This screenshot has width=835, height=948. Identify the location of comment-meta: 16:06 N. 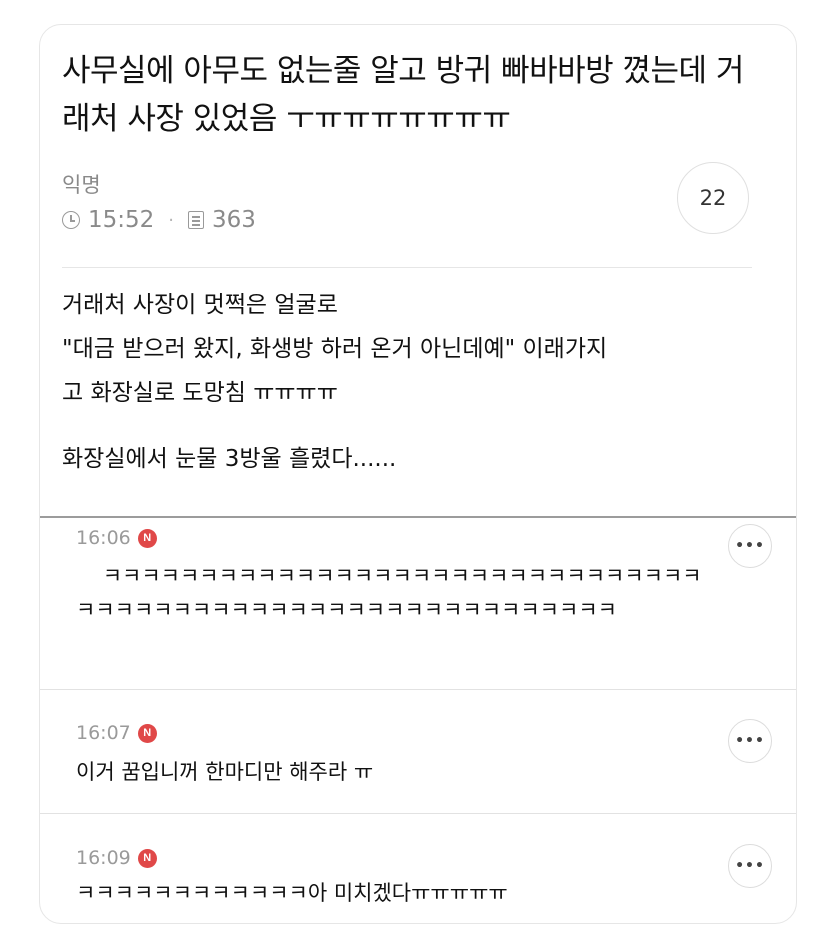
(116, 538).